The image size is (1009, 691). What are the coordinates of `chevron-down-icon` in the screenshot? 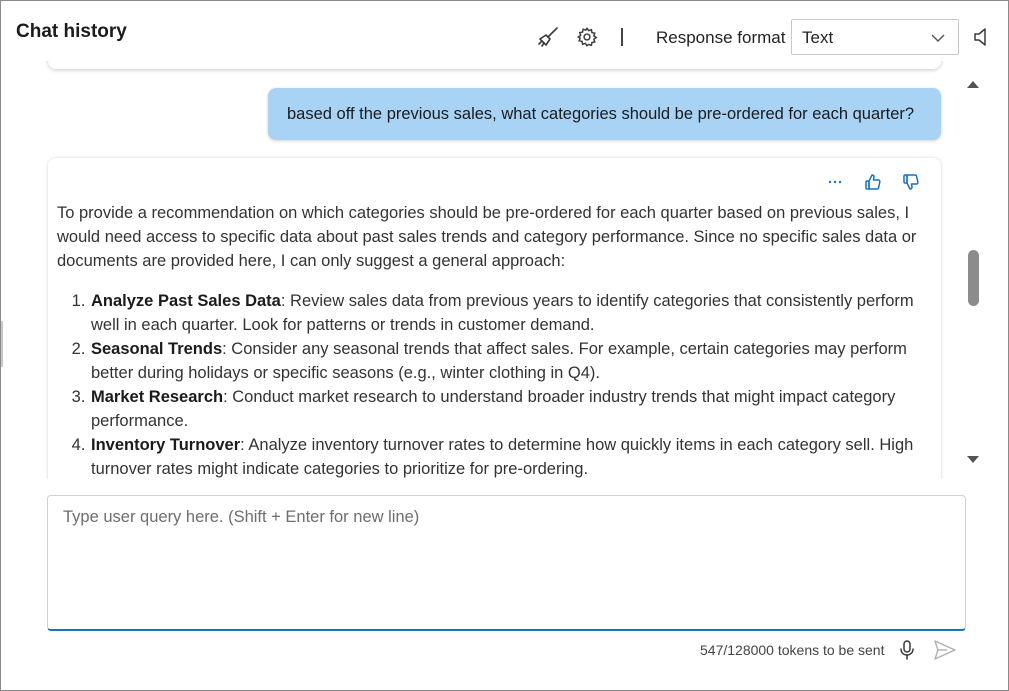 It's located at (938, 40).